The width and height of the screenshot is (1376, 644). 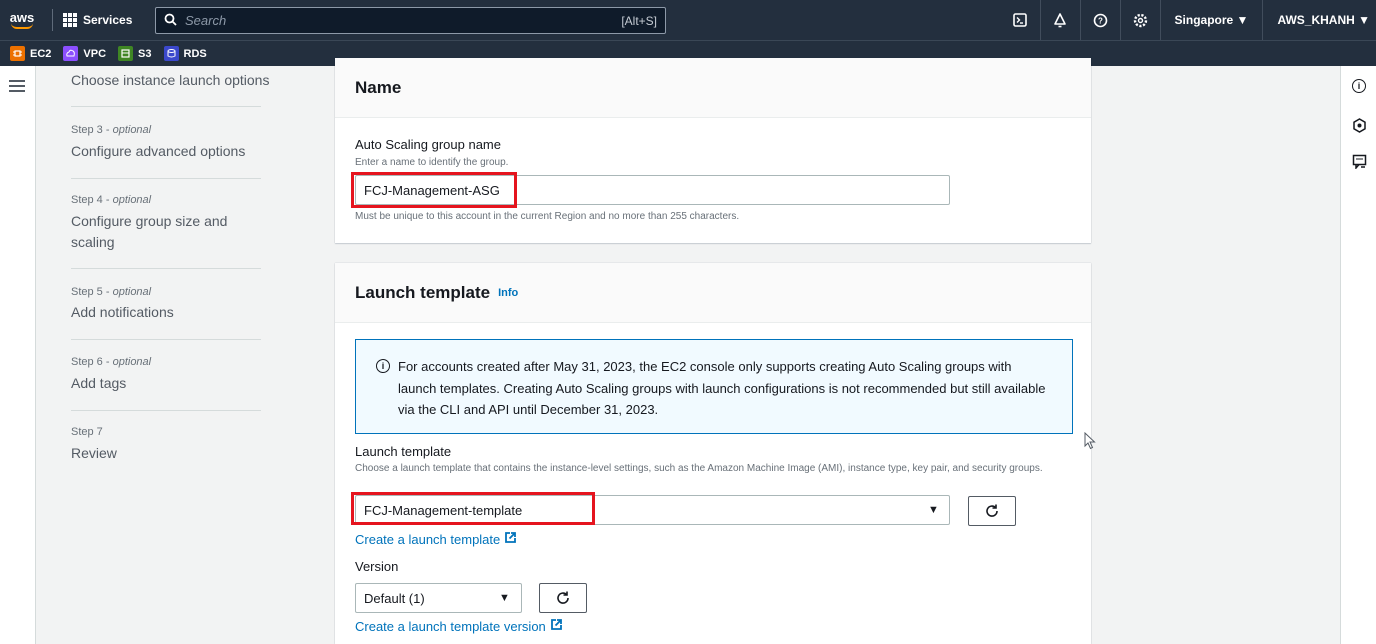 What do you see at coordinates (1021, 20) in the screenshot?
I see `cloudshell-icon` at bounding box center [1021, 20].